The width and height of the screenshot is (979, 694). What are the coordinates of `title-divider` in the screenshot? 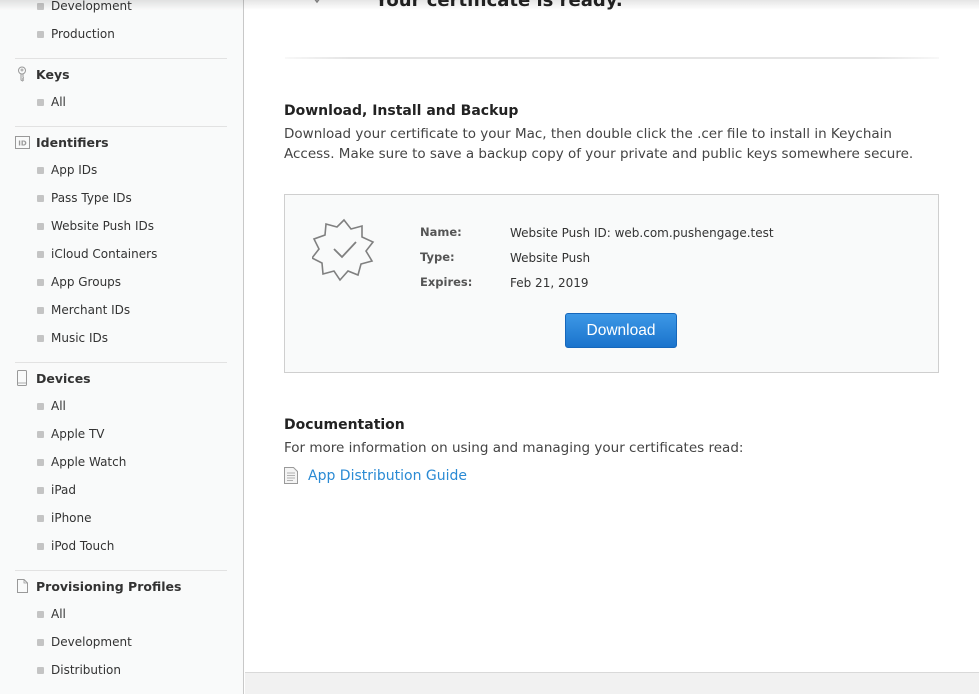 It's located at (612, 58).